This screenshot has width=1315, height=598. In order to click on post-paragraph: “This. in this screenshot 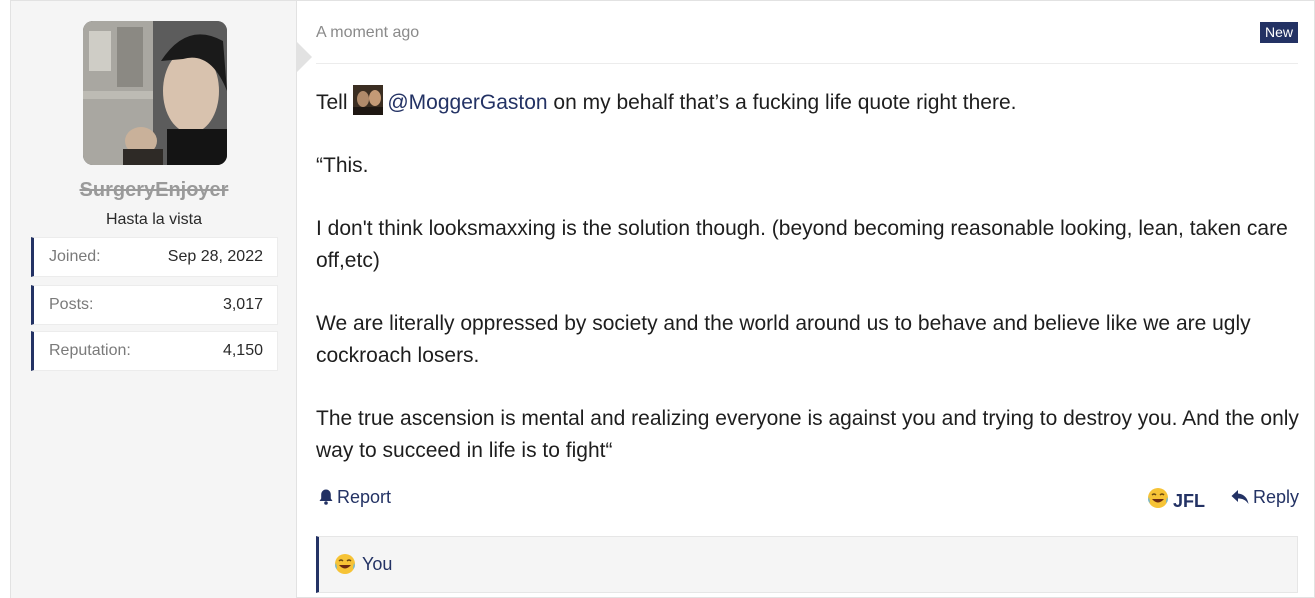, I will do `click(342, 165)`.